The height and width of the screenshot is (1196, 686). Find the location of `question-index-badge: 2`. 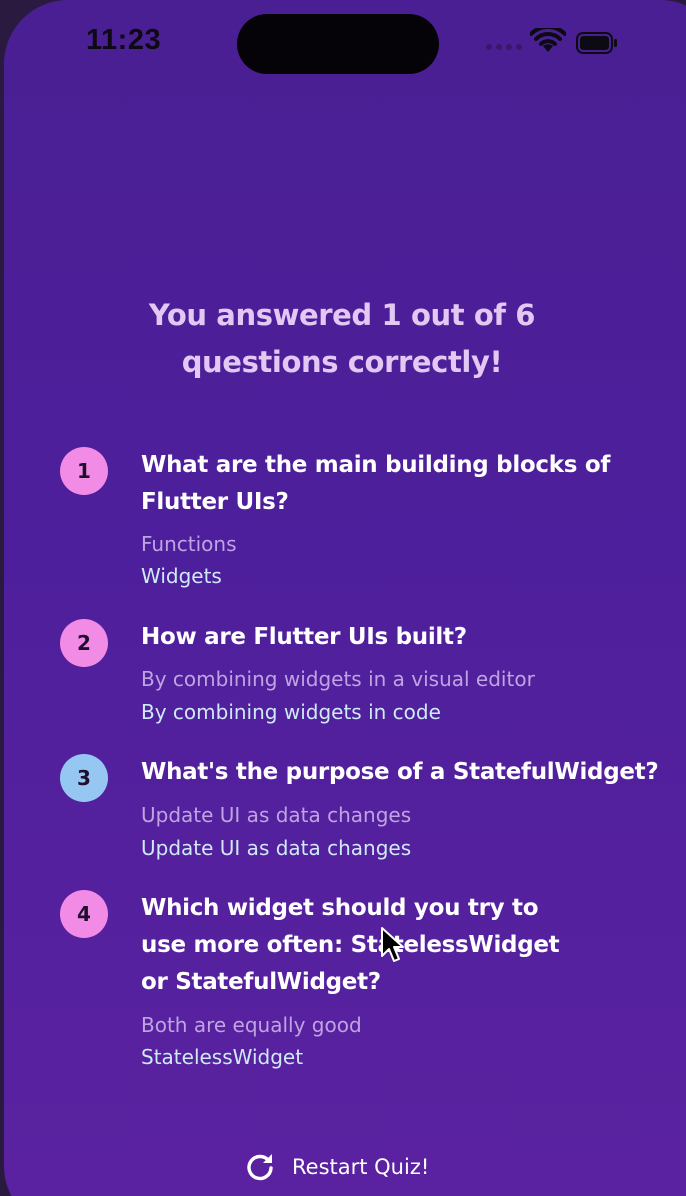

question-index-badge: 2 is located at coordinates (84, 643).